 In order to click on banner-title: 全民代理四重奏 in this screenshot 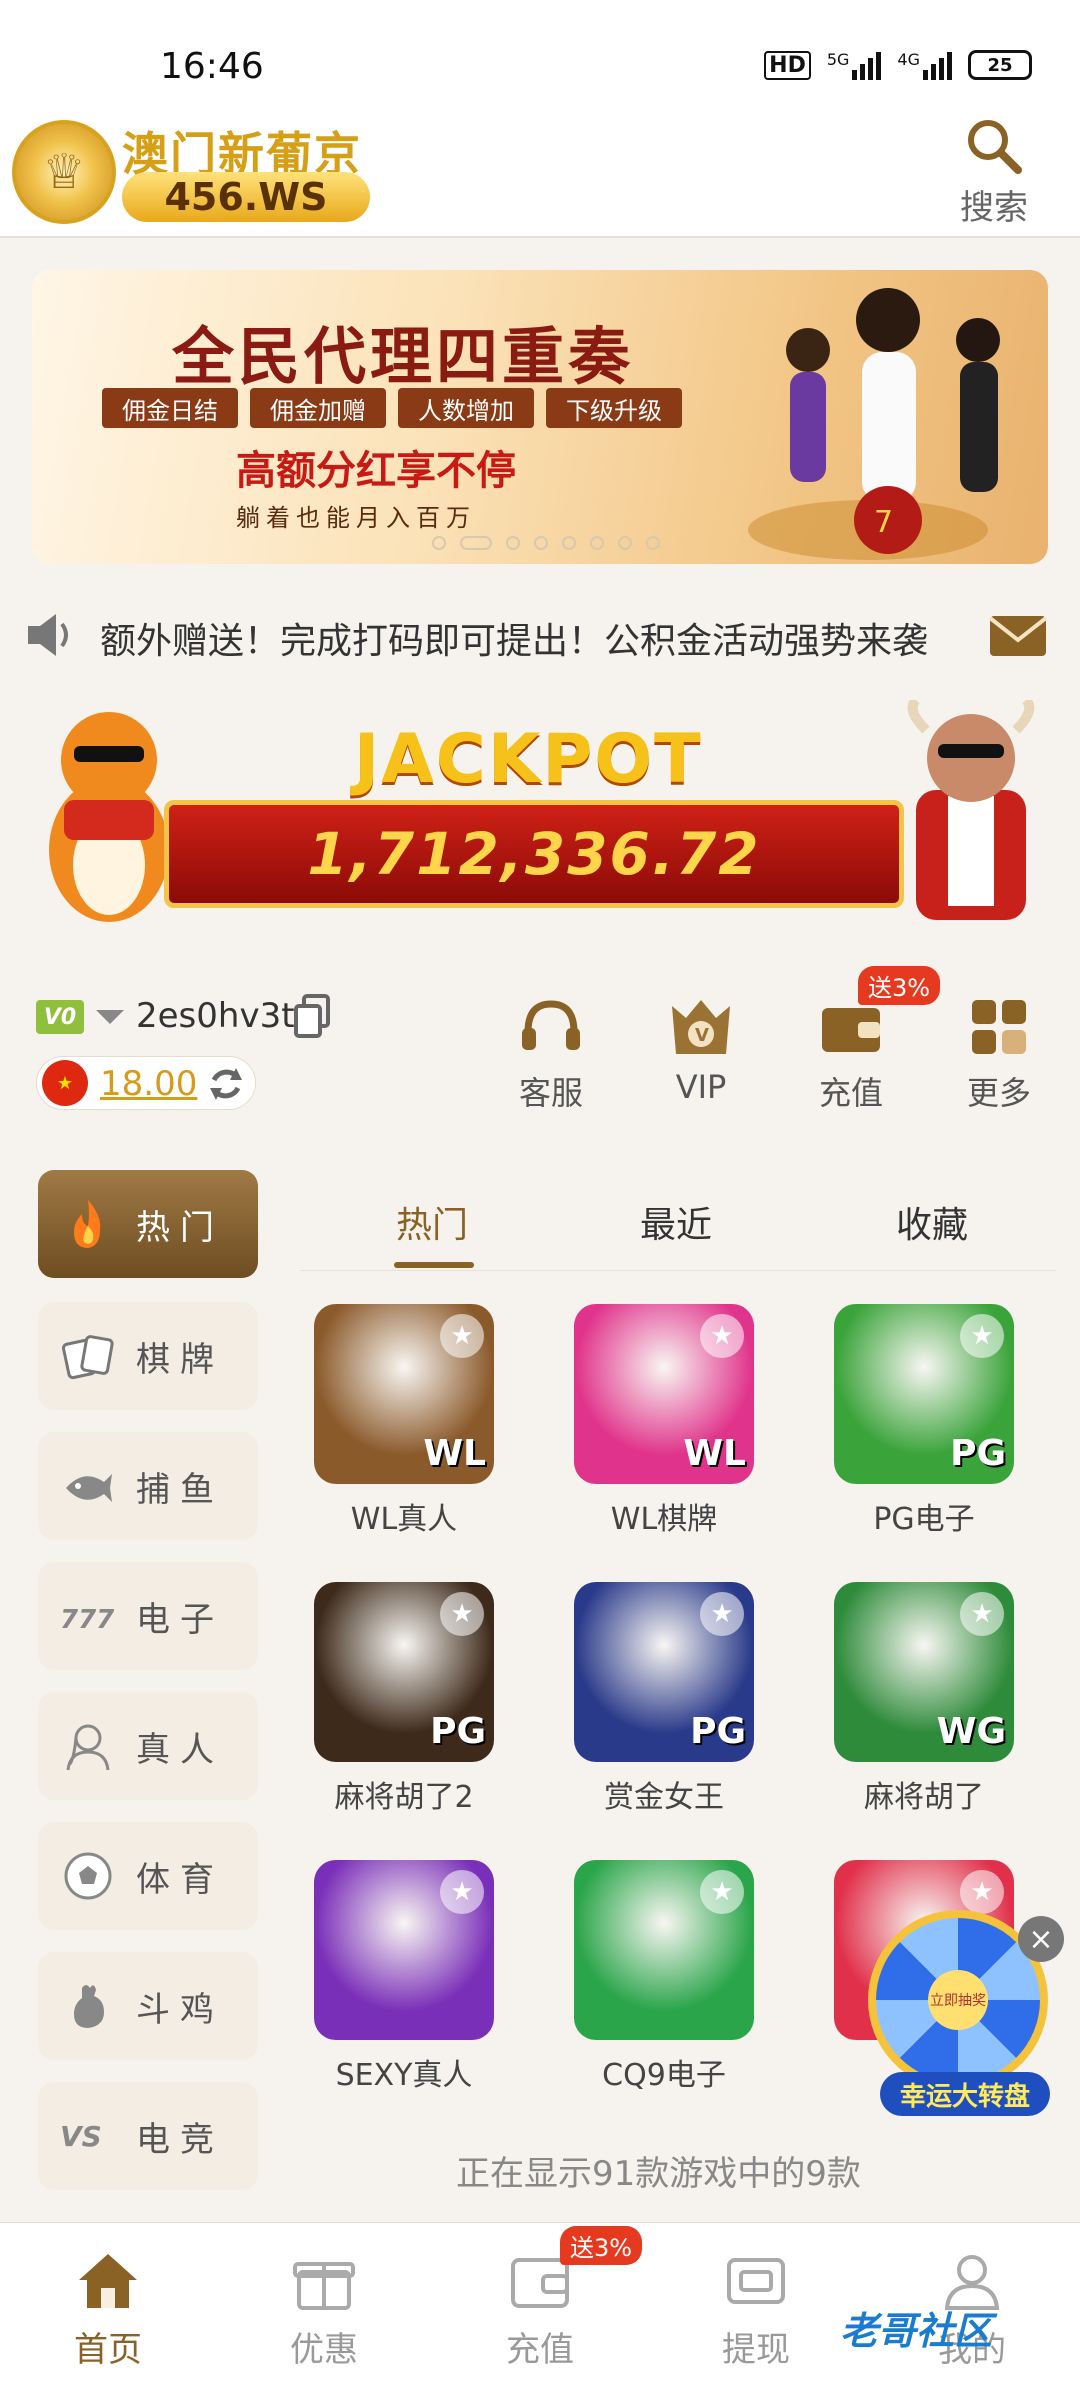, I will do `click(403, 356)`.